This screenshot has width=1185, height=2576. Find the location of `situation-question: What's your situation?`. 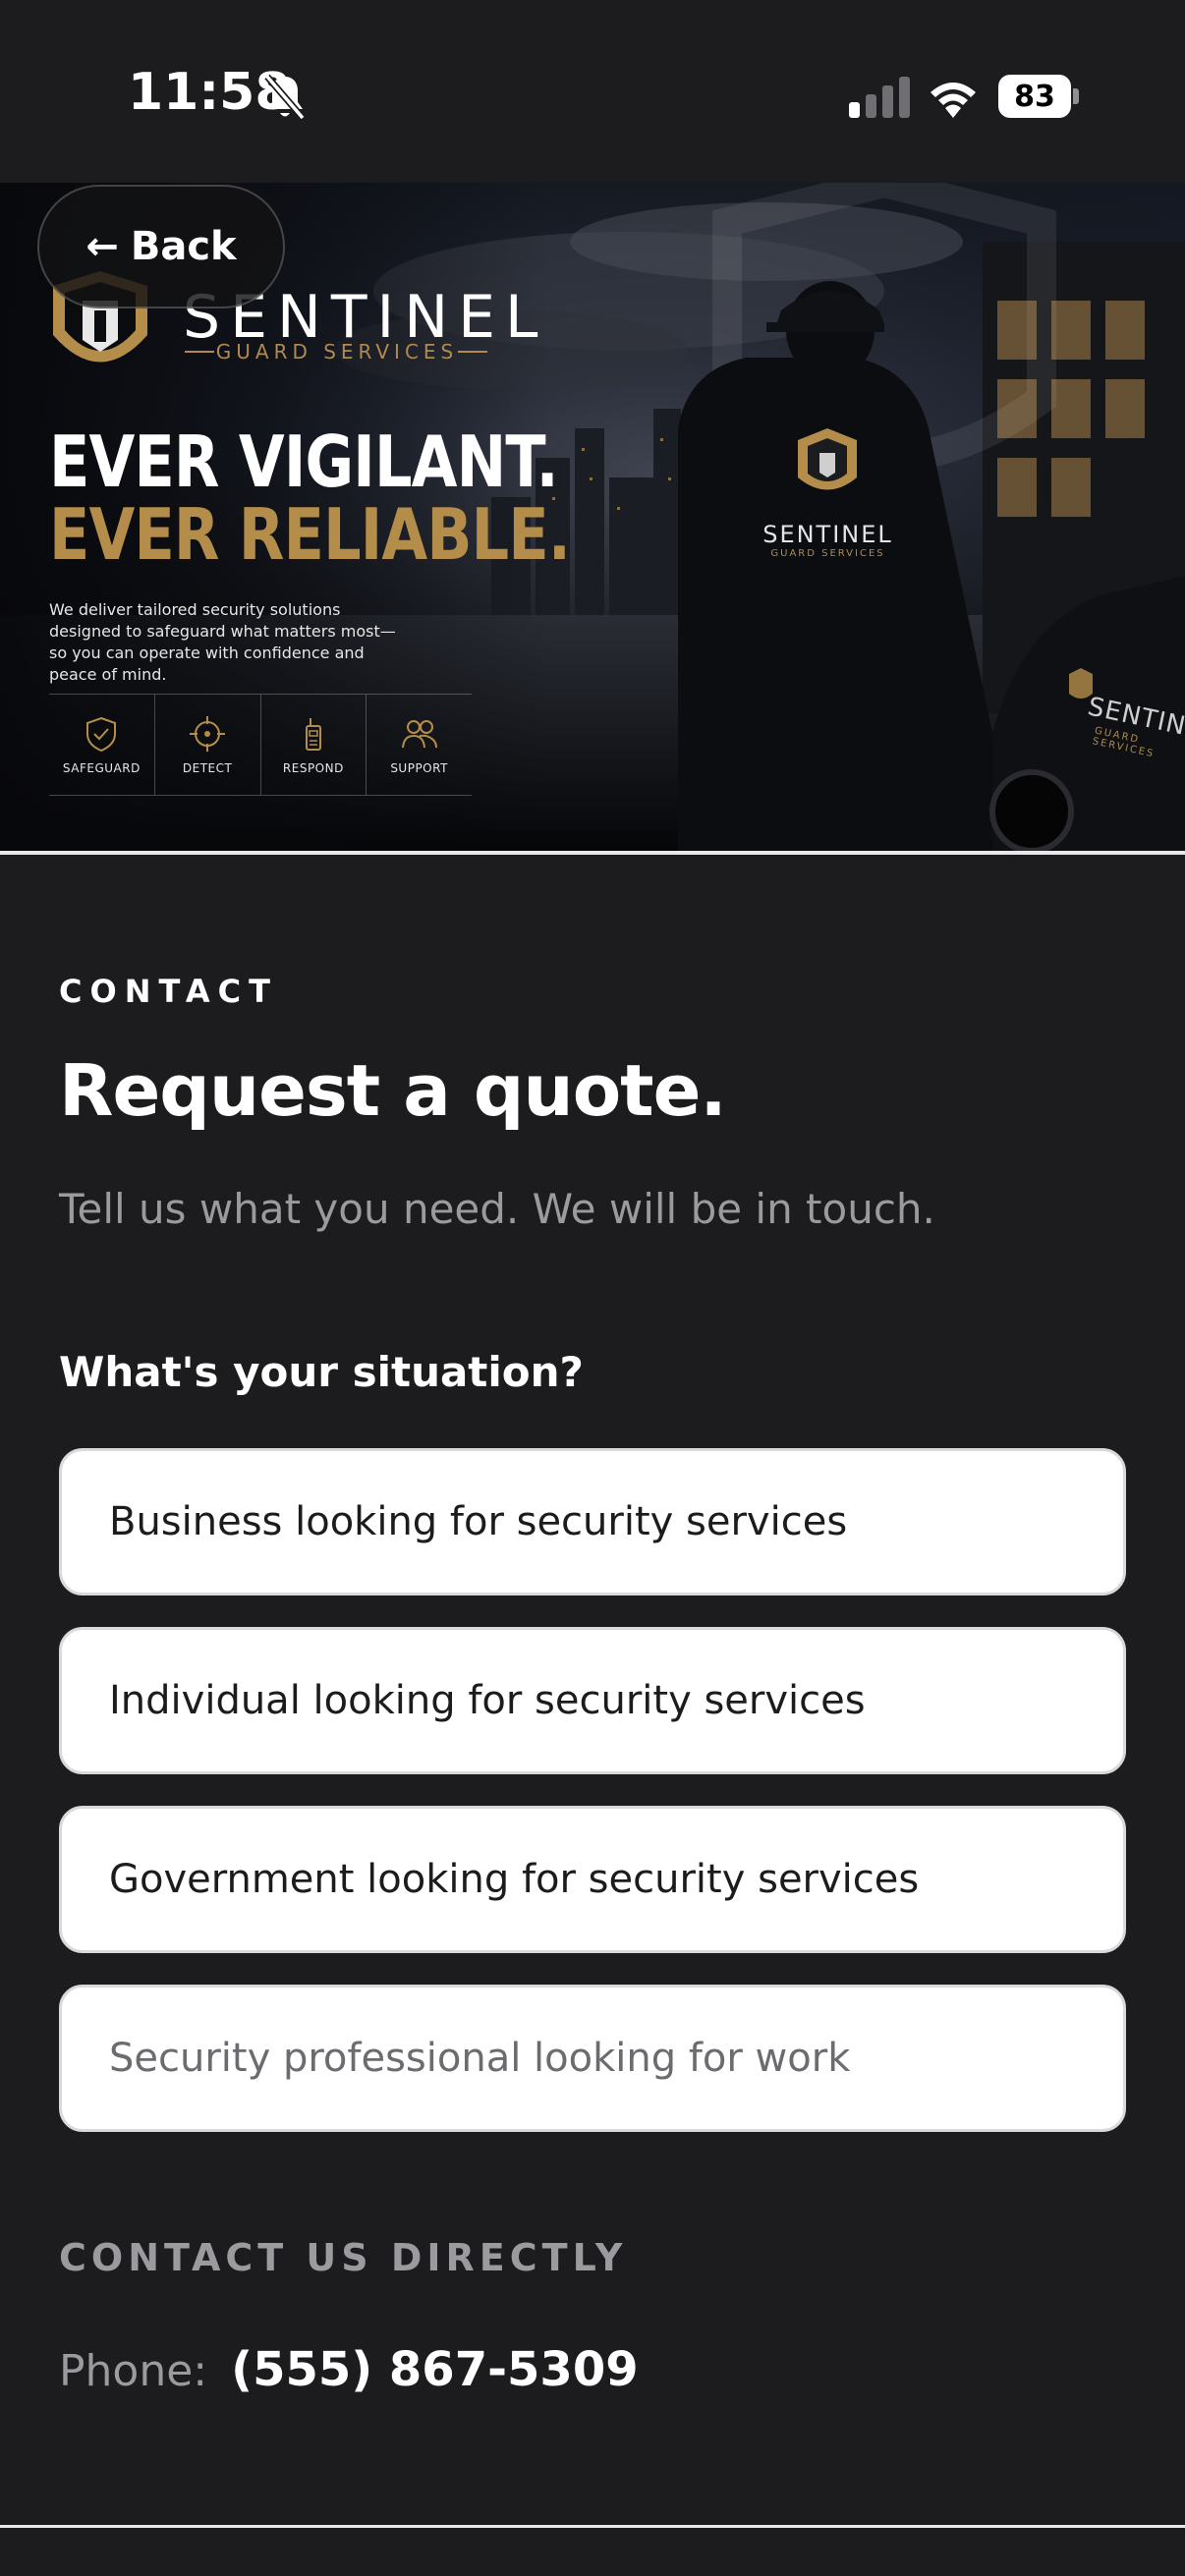

situation-question: What's your situation? is located at coordinates (321, 1372).